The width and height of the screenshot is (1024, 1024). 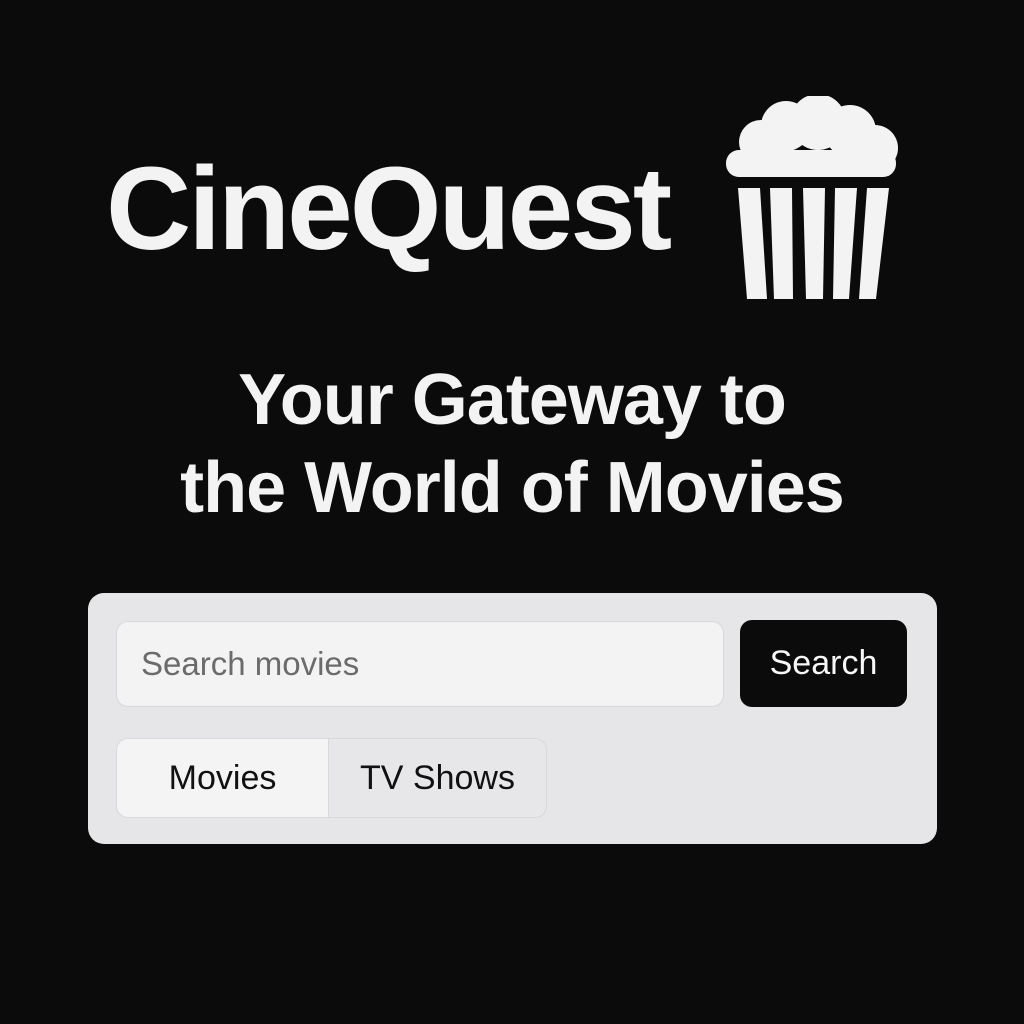 What do you see at coordinates (389, 209) in the screenshot?
I see `site-logo-text: CineQuest` at bounding box center [389, 209].